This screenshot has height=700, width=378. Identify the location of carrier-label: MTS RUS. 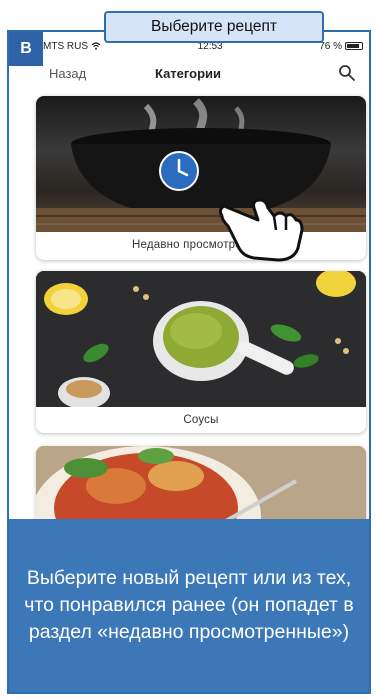
(65, 46).